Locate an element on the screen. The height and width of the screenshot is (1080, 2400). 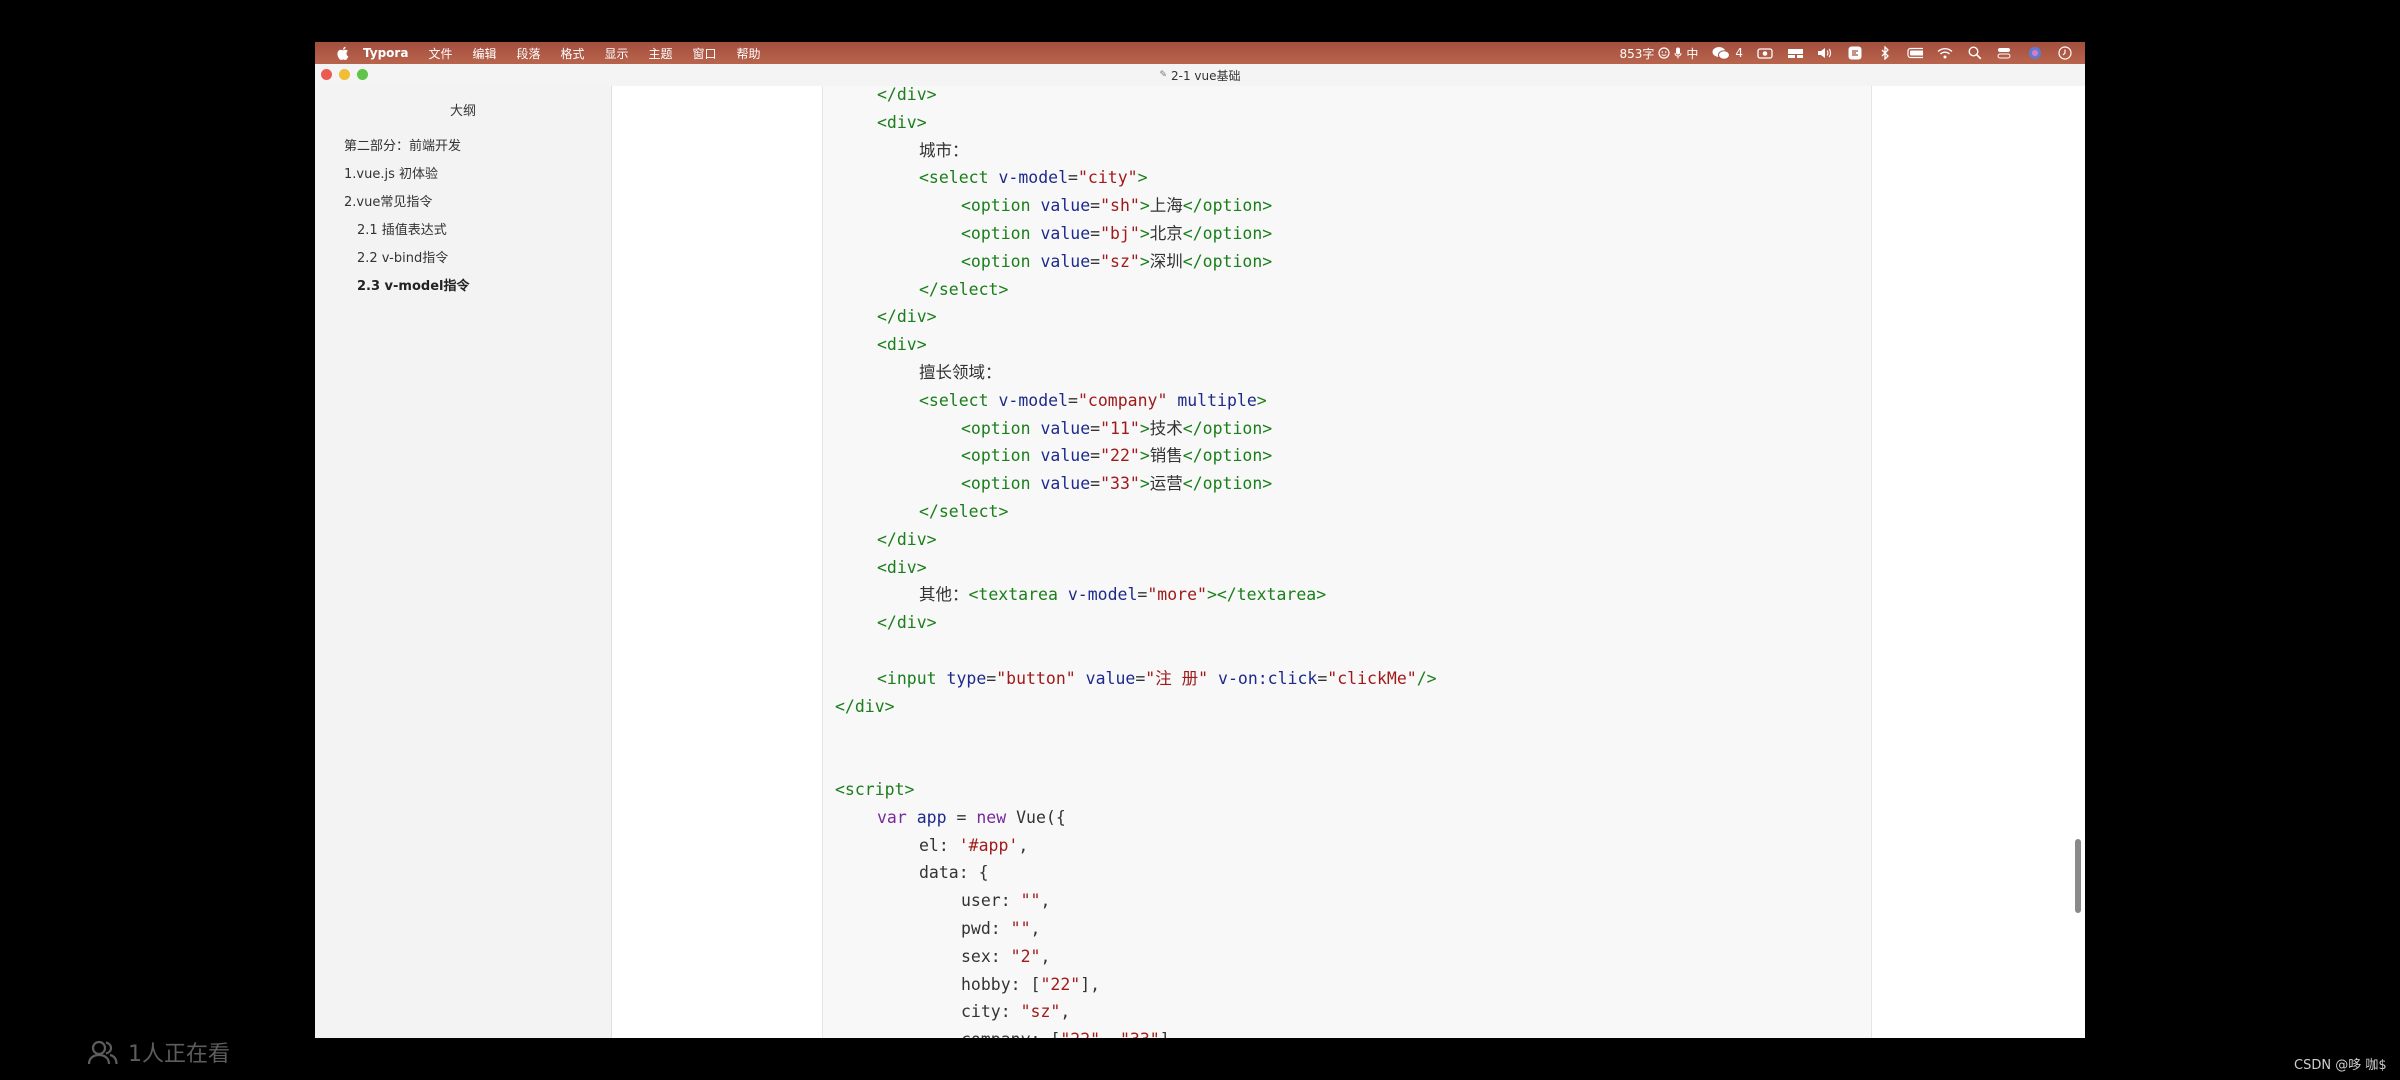
battery-icon is located at coordinates (1915, 53).